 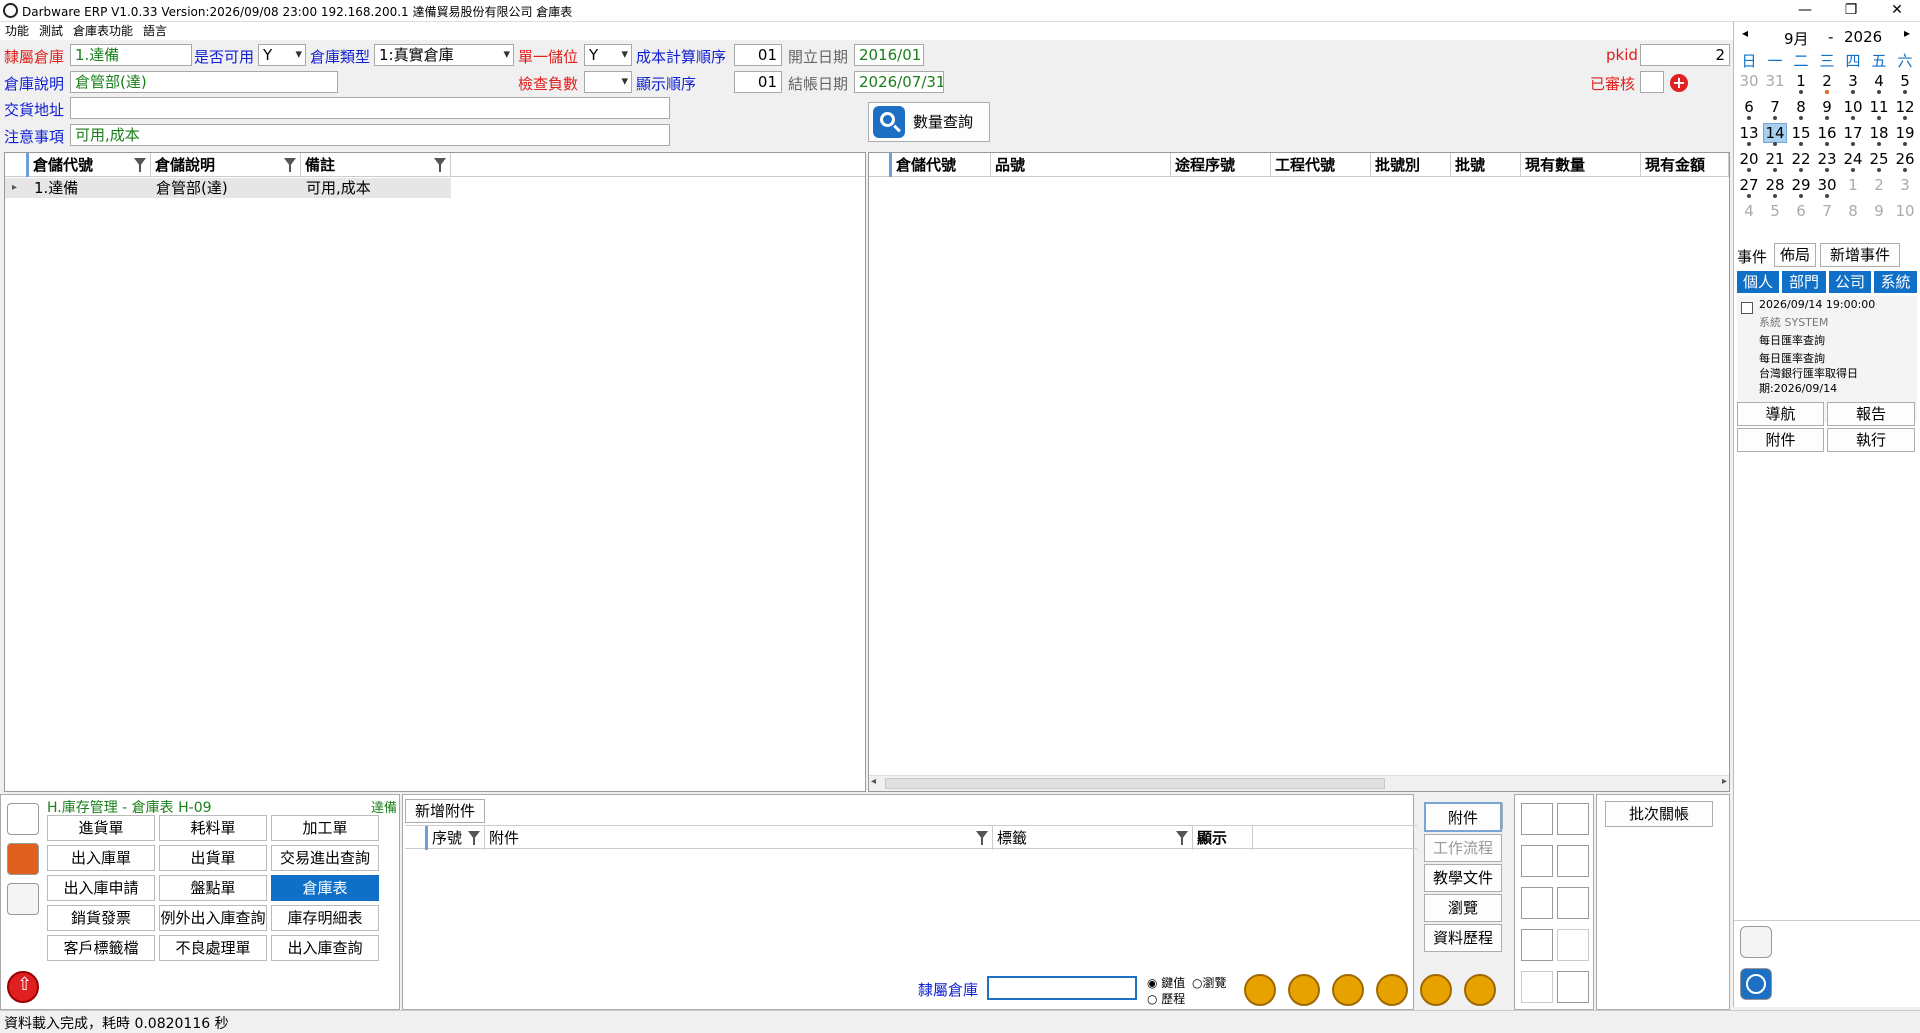 I want to click on module-item: 倉庫表, so click(x=325, y=888).